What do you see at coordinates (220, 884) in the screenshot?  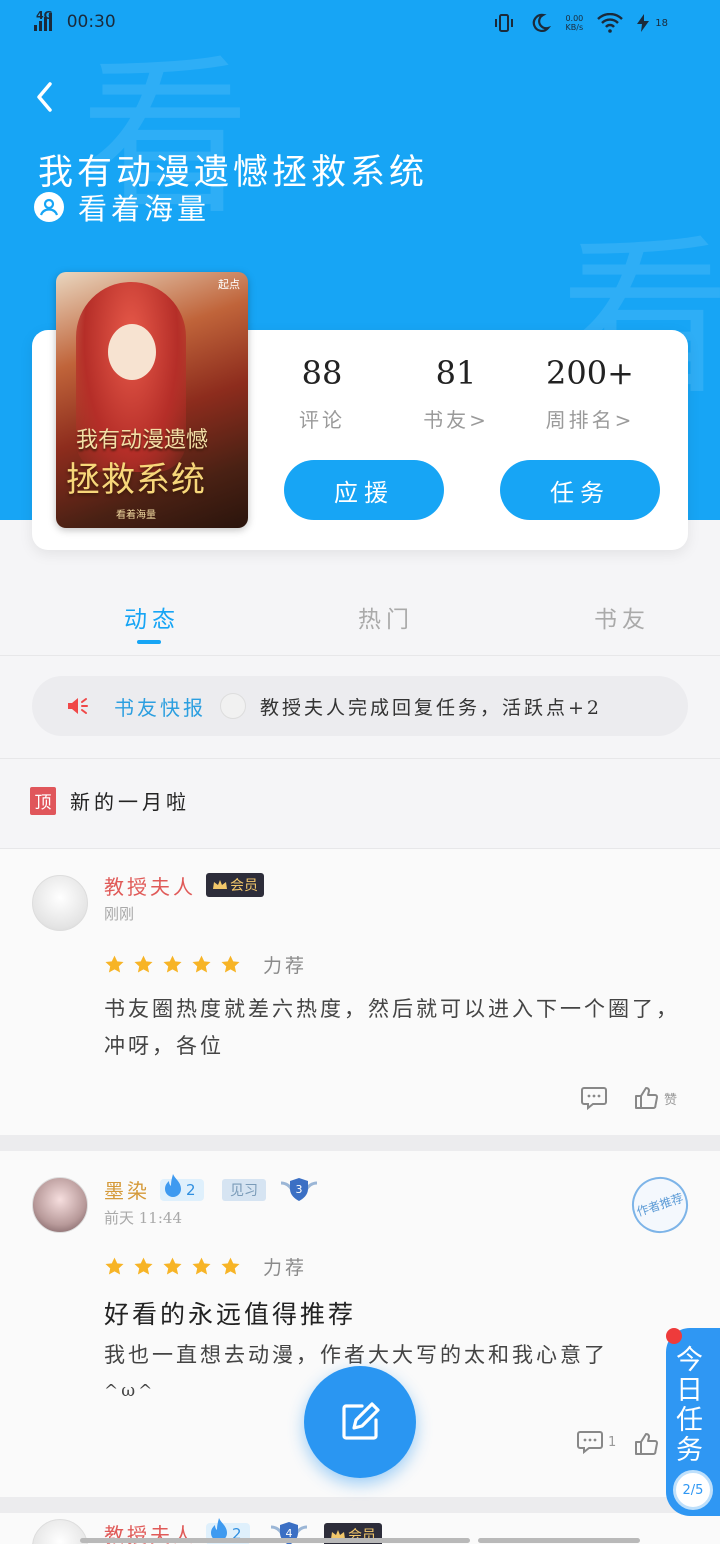 I see `crown-icon` at bounding box center [220, 884].